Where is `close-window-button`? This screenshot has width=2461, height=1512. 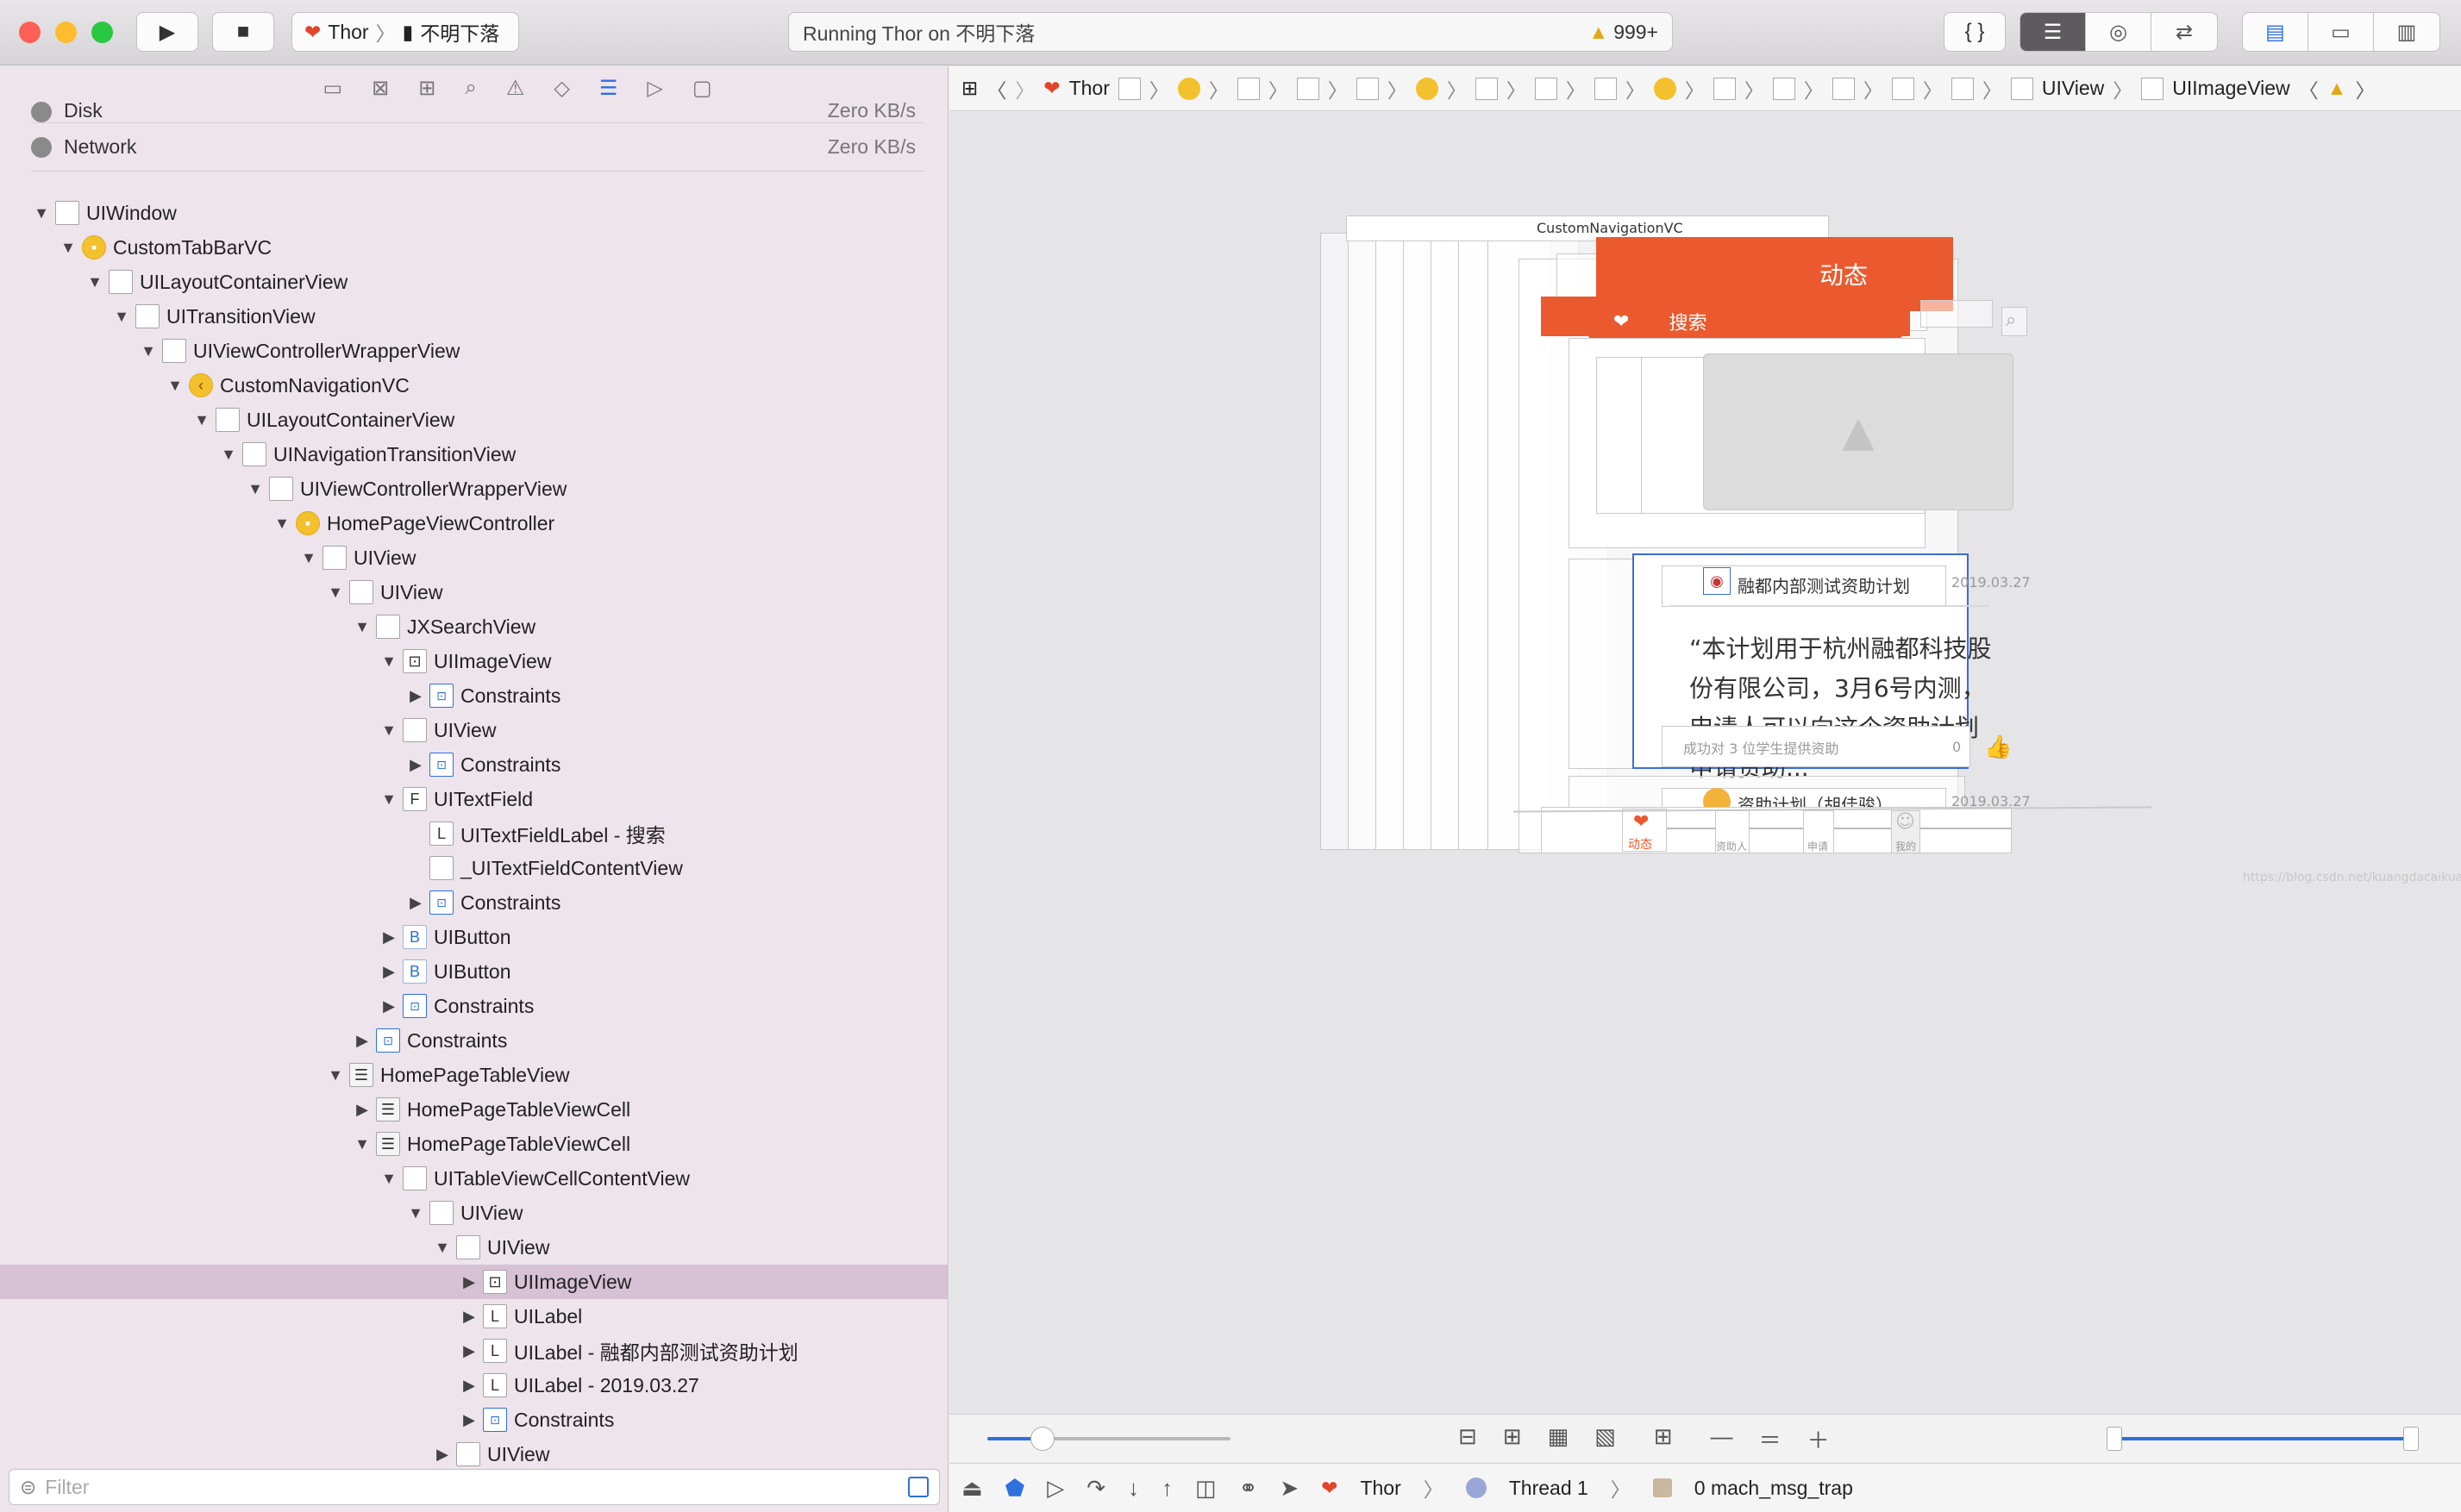
close-window-button is located at coordinates (30, 32).